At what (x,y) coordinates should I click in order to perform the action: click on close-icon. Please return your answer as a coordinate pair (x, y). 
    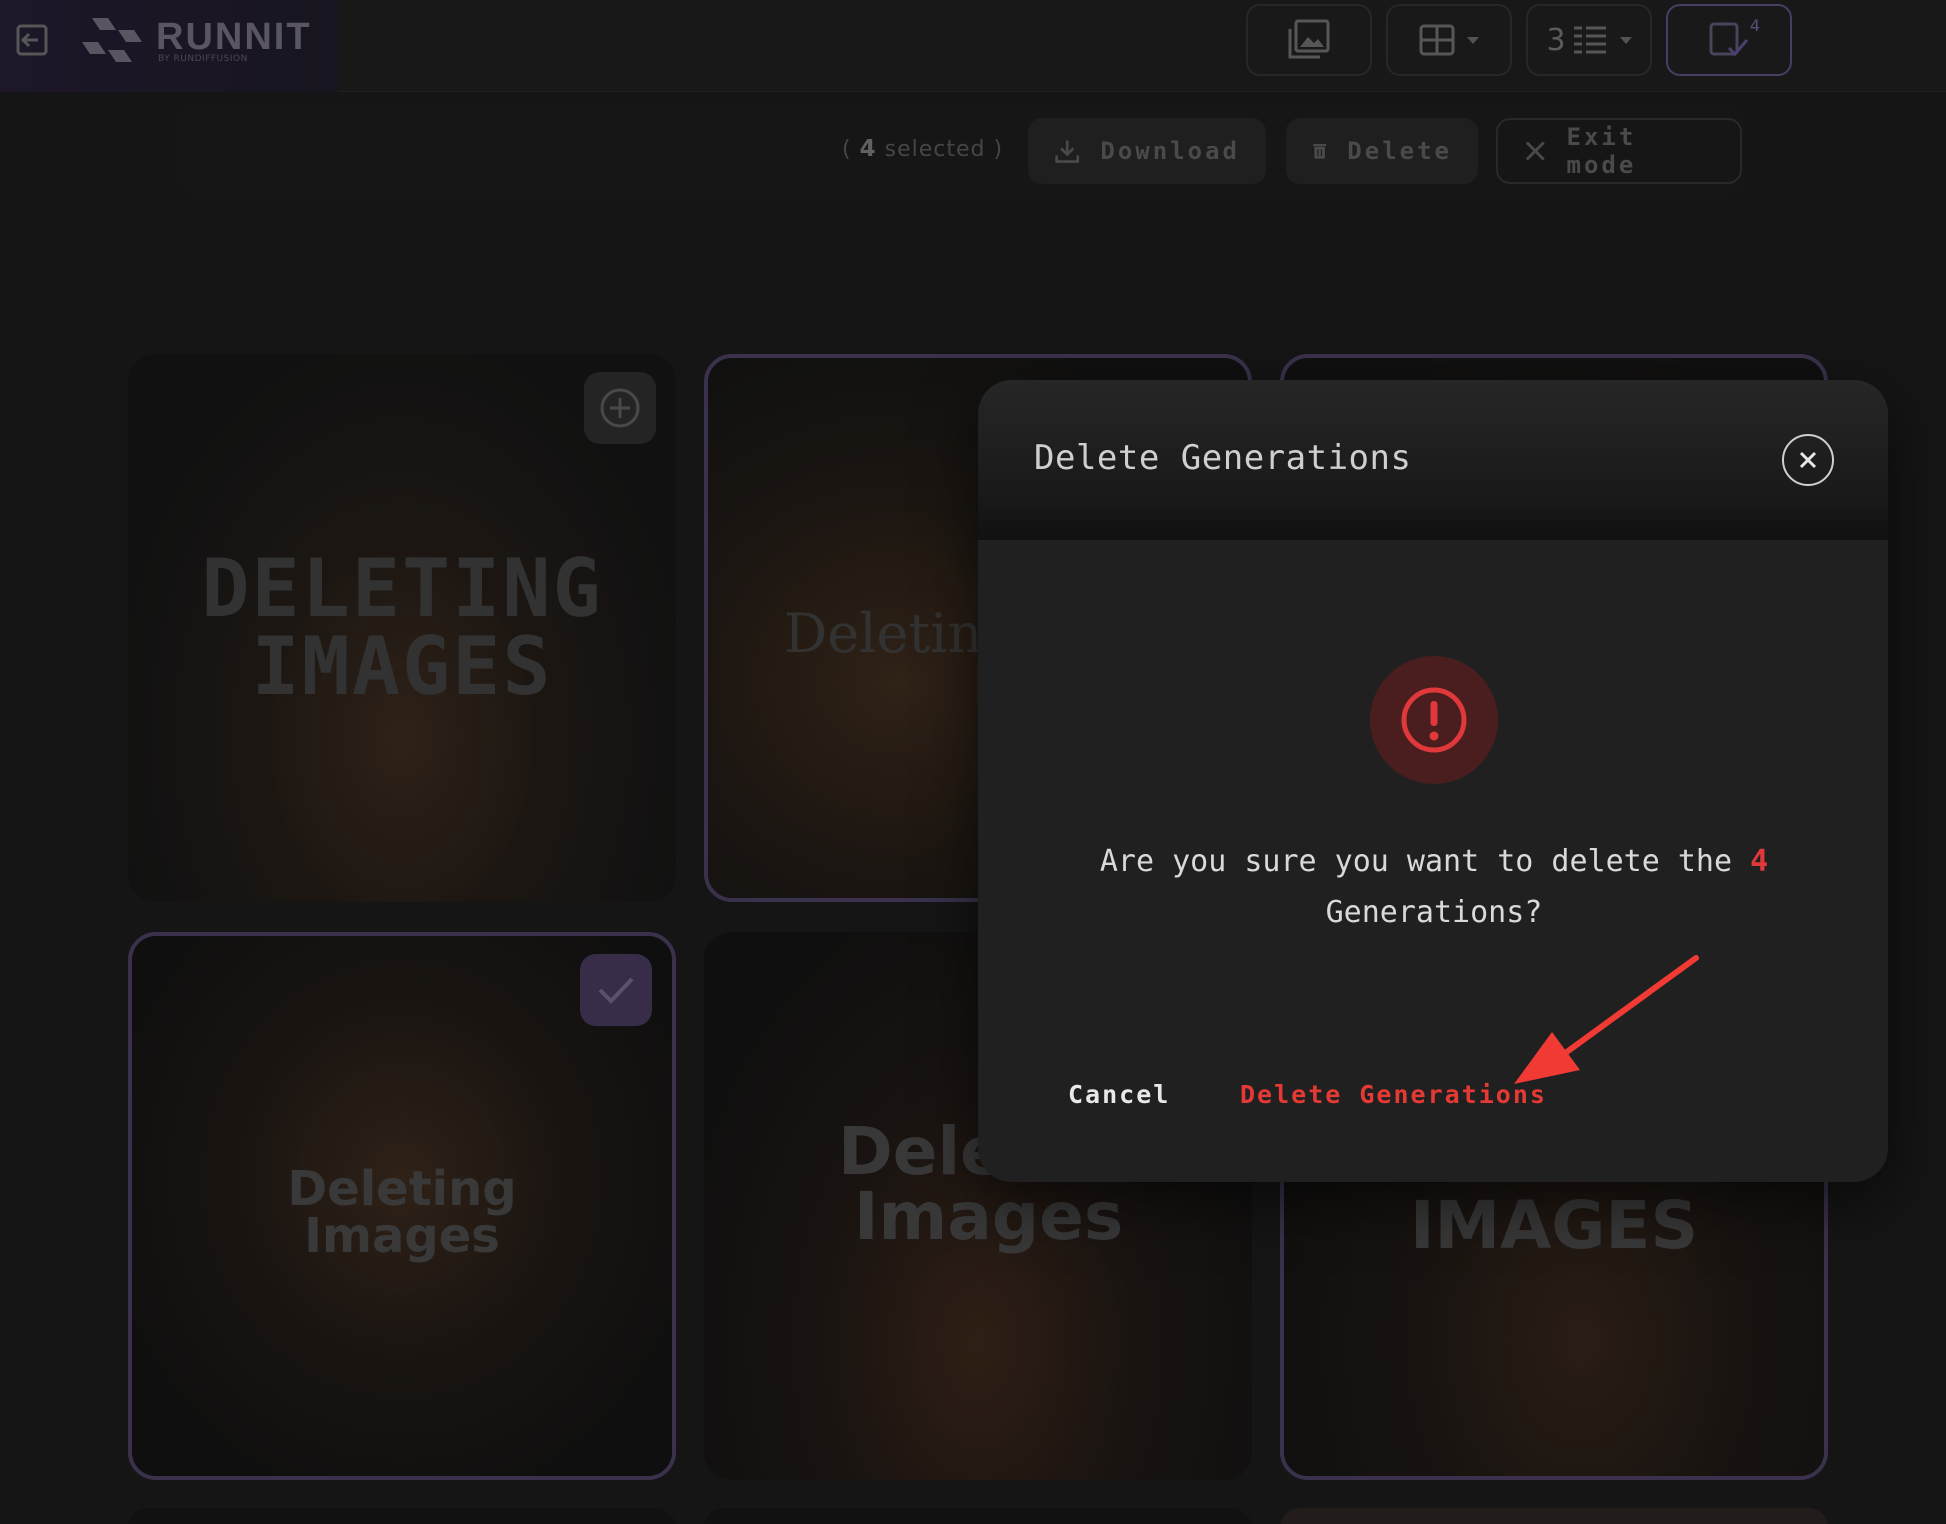
    Looking at the image, I should click on (1808, 460).